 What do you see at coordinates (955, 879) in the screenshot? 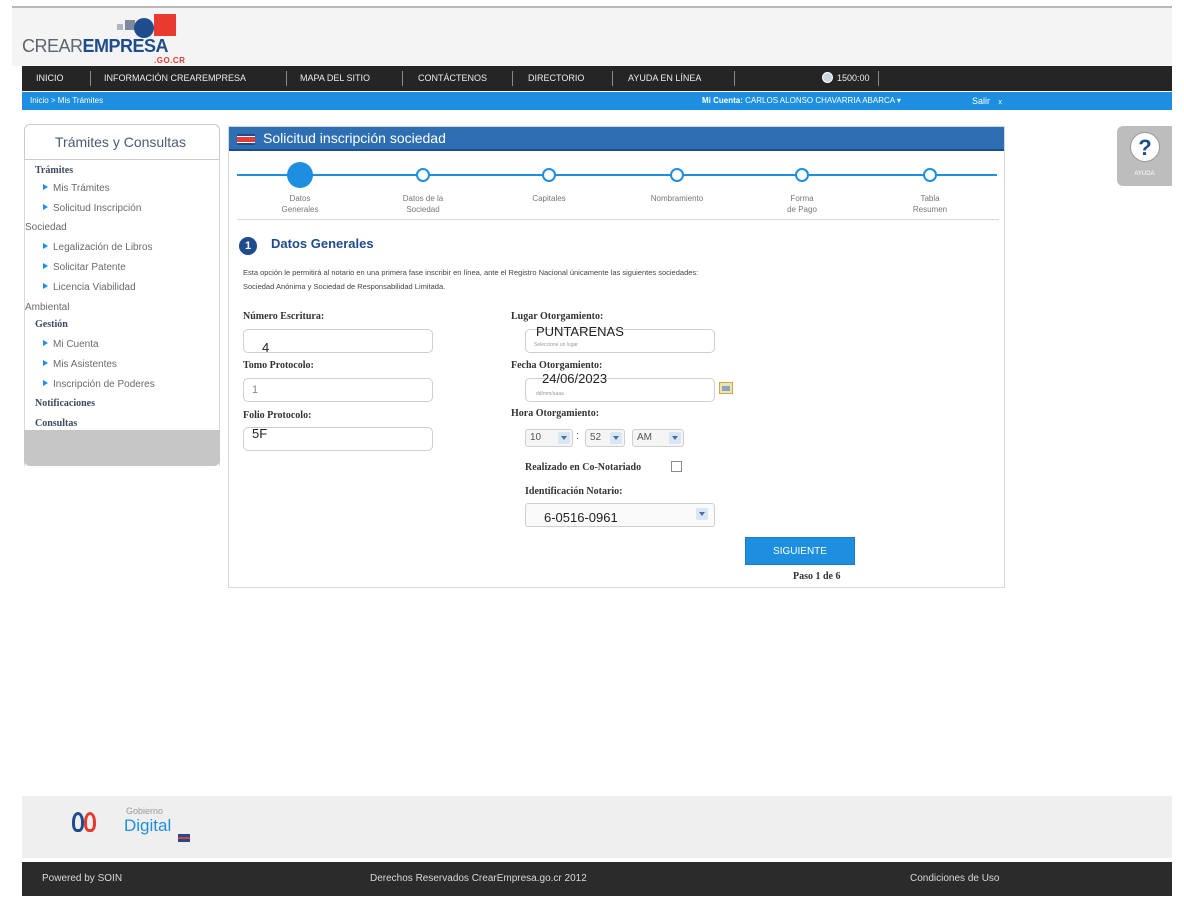
I see `terms-link: Condiciones de Uso` at bounding box center [955, 879].